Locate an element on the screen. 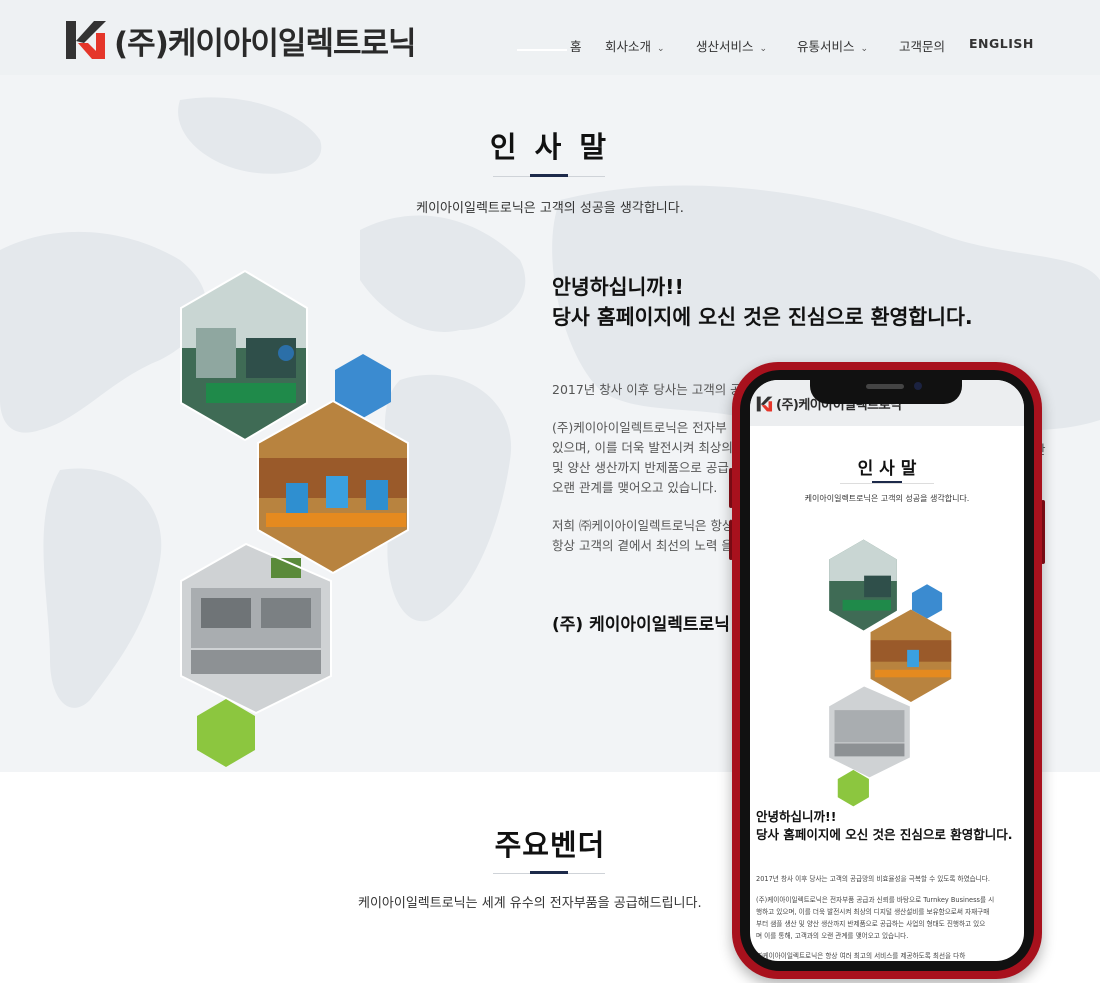 Image resolution: width=1100 pixels, height=983 pixels. nav-active-indicator is located at coordinates (542, 50).